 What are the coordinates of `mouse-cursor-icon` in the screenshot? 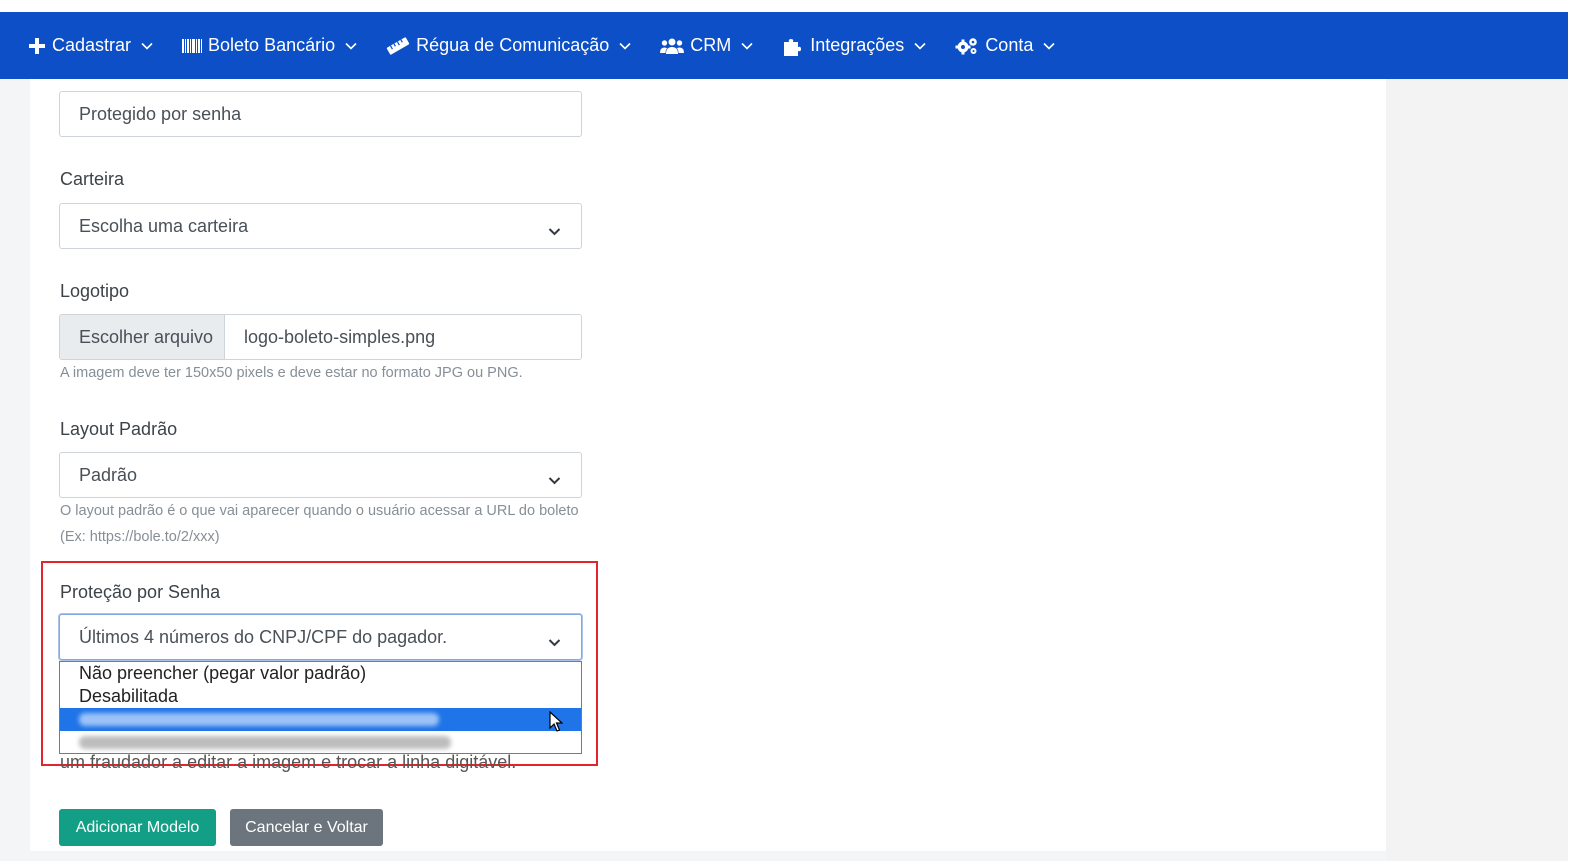 It's located at (556, 724).